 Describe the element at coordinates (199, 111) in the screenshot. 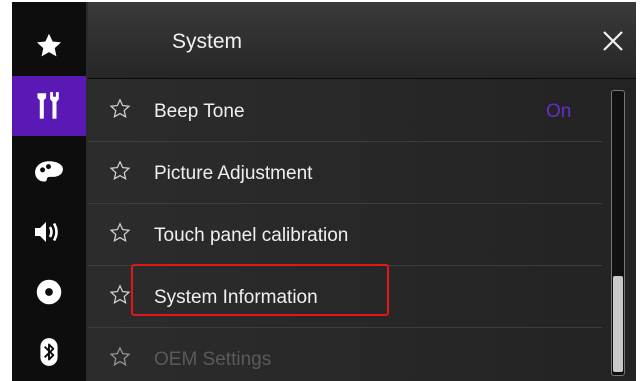

I see `menu-item-label: Beep Tone` at that location.